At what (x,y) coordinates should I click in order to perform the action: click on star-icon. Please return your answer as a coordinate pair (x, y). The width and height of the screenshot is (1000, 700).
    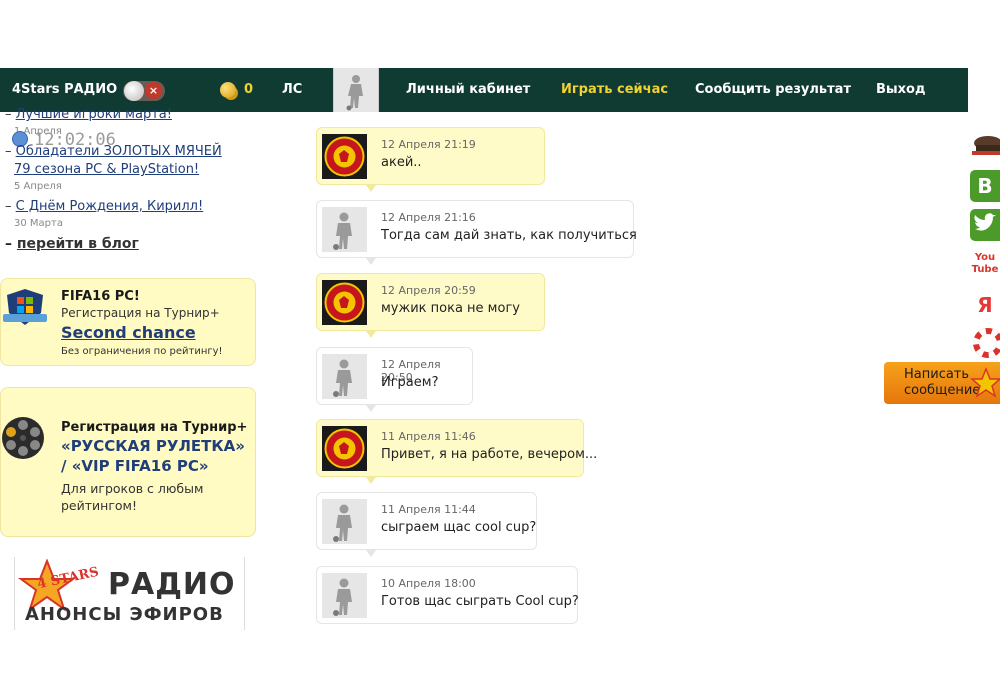
    Looking at the image, I should click on (985, 383).